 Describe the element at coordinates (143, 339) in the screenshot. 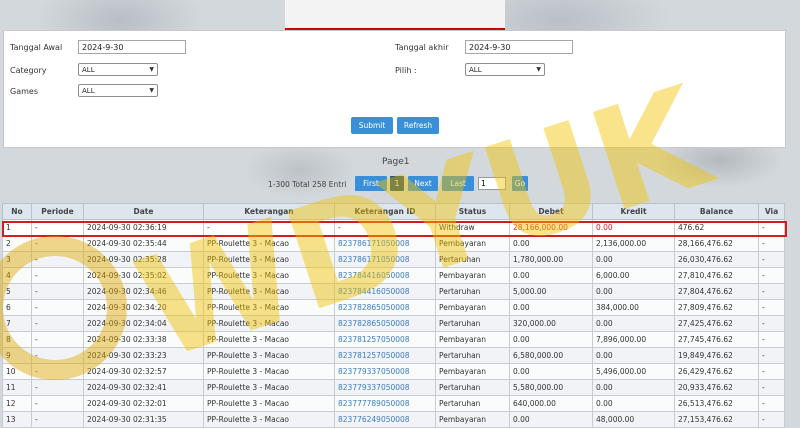

I see `cell-date: 2024-09-30 02:33:38` at that location.